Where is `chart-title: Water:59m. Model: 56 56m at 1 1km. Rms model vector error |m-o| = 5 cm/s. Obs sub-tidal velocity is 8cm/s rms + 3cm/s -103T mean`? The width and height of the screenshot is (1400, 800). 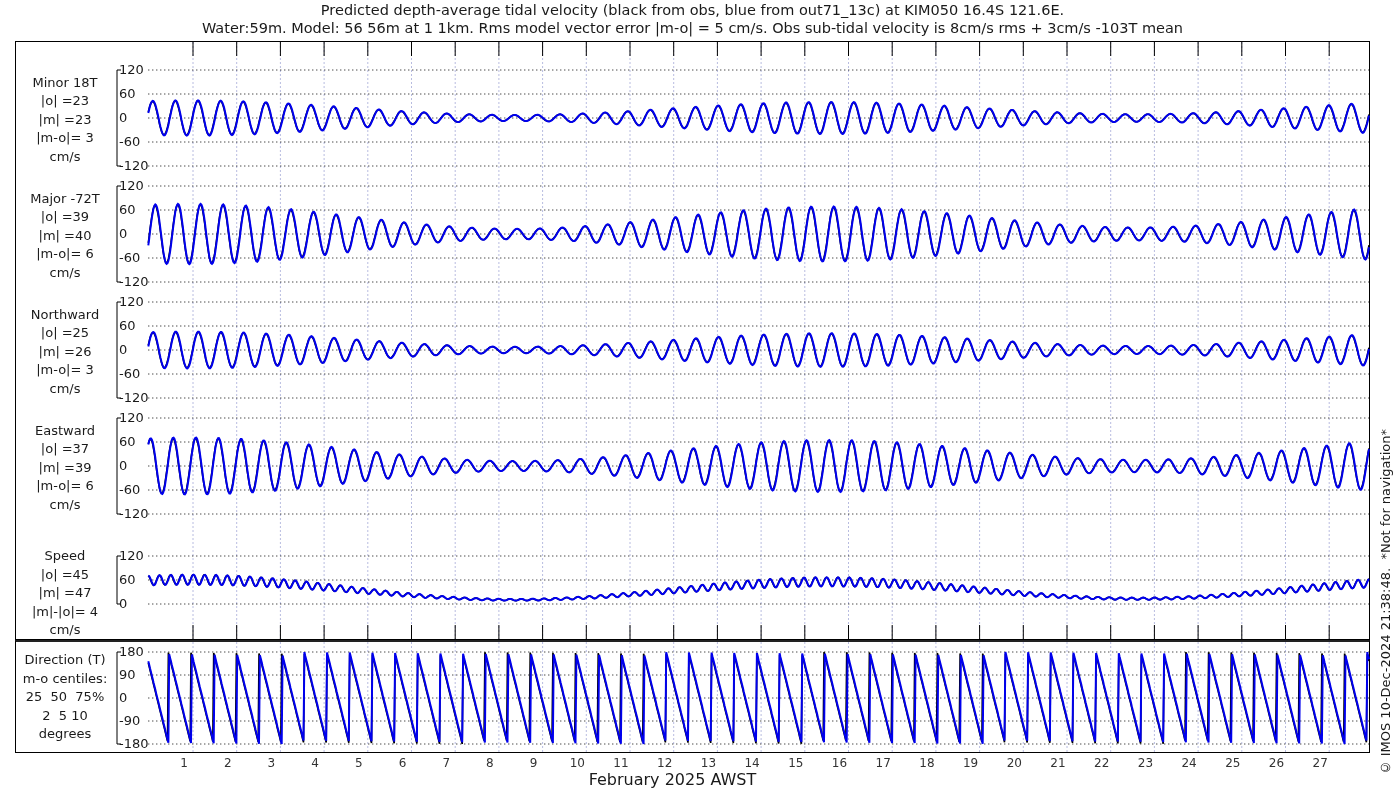 chart-title: Water:59m. Model: 56 56m at 1 1km. Rms model vector error |m-o| = 5 cm/s. Obs sub-tidal velocity is 8cm/s rms + 3cm/s -103T mean is located at coordinates (692, 28).